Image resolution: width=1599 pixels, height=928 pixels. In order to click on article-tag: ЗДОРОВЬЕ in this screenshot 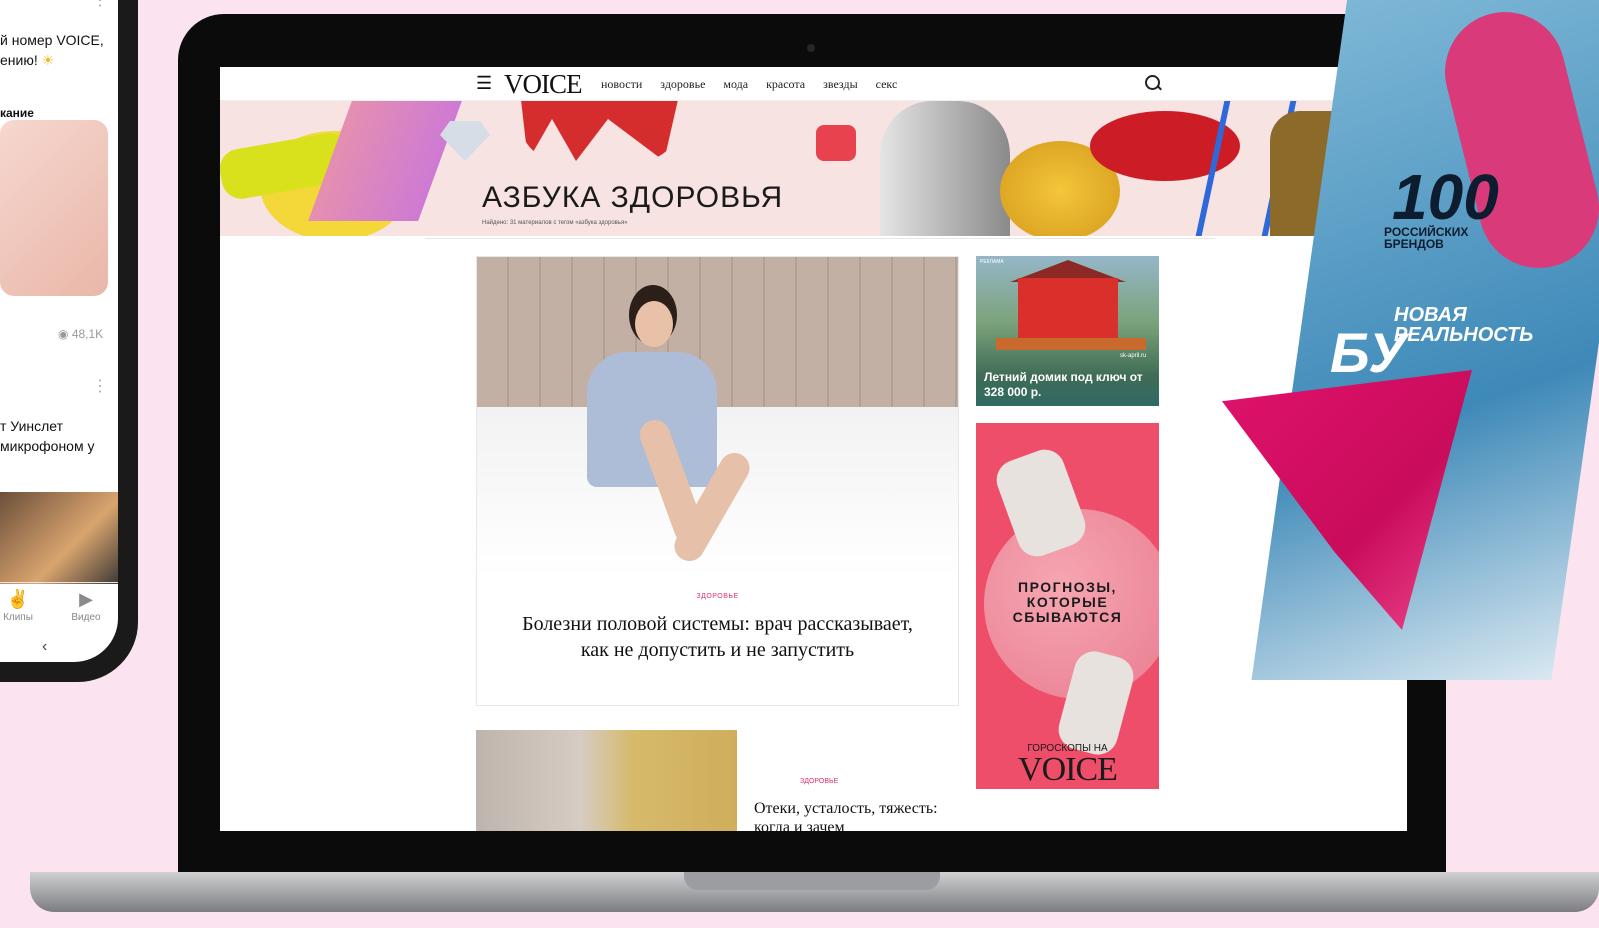, I will do `click(717, 596)`.